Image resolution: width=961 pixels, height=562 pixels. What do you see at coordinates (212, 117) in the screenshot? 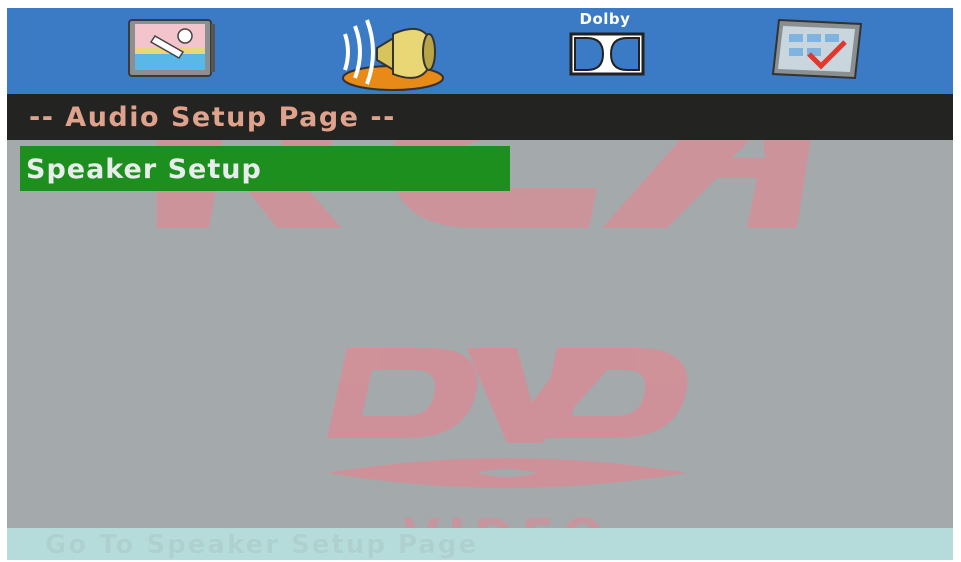
I see `page-title: -- Audio Setup Page --` at bounding box center [212, 117].